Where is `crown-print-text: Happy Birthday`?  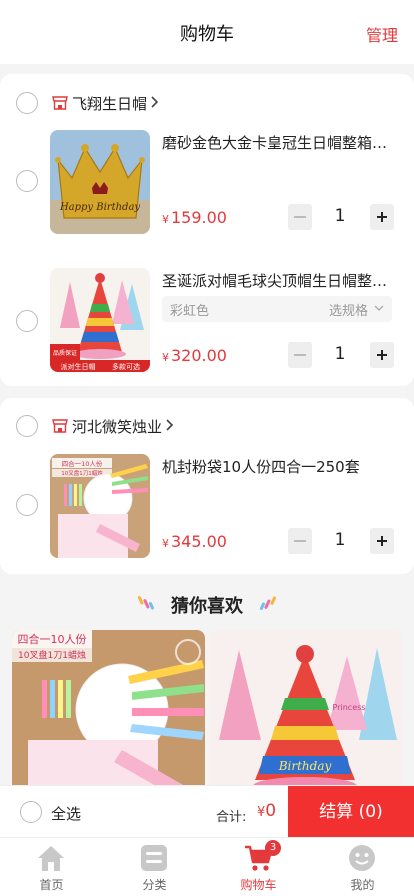
crown-print-text: Happy Birthday is located at coordinates (99, 207).